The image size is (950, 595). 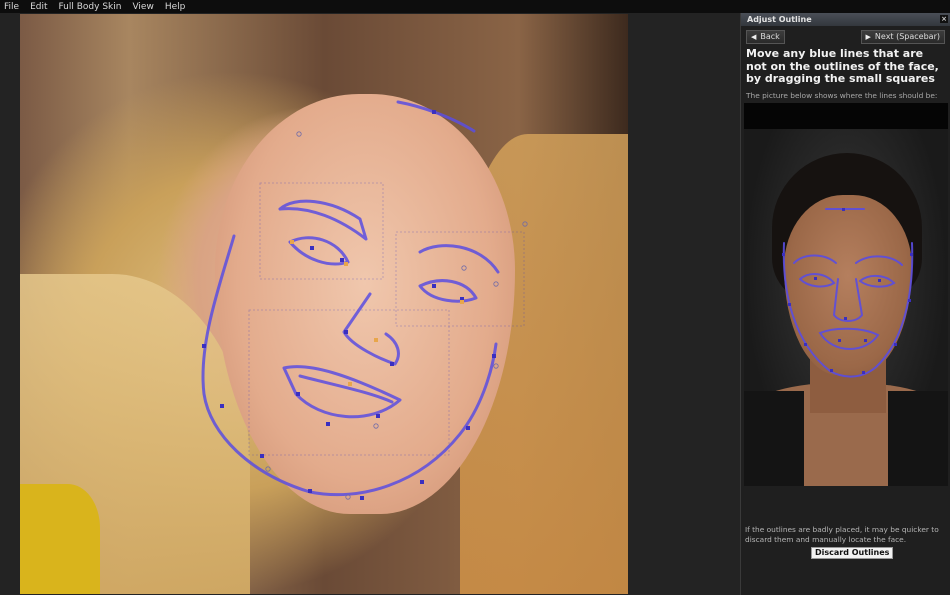 I want to click on discard-outlines-button: Discard Outlines, so click(x=852, y=553).